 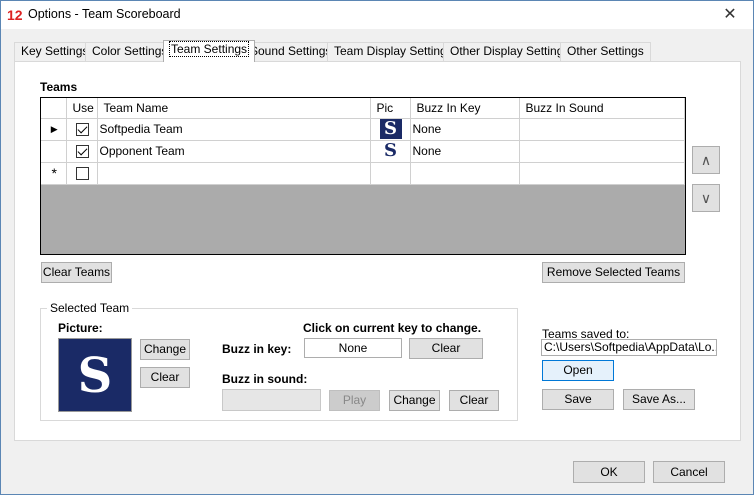 I want to click on clear-buzz-key-button: Clear, so click(x=446, y=348).